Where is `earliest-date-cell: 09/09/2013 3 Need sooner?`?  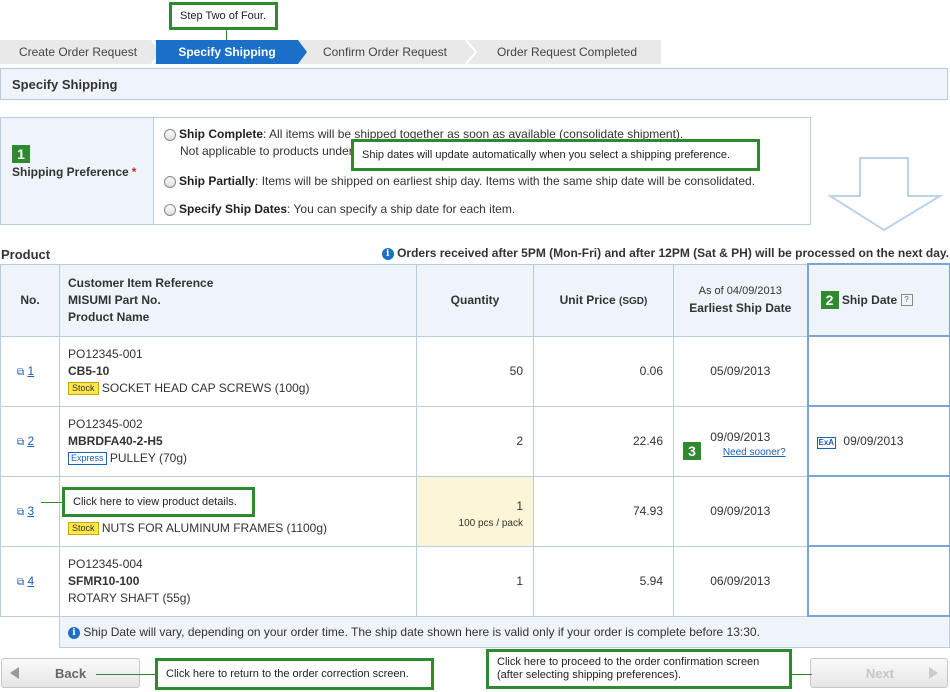 earliest-date-cell: 09/09/2013 3 Need sooner? is located at coordinates (740, 441).